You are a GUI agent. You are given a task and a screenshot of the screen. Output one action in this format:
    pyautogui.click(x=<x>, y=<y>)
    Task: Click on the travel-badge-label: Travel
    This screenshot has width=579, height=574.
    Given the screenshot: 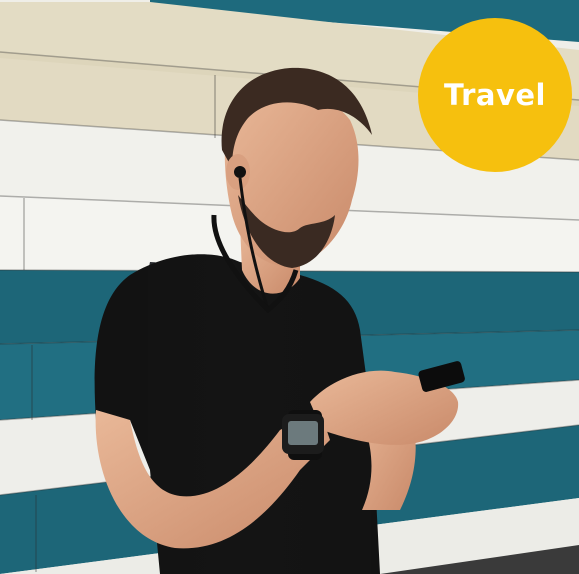 What is the action you would take?
    pyautogui.click(x=495, y=95)
    